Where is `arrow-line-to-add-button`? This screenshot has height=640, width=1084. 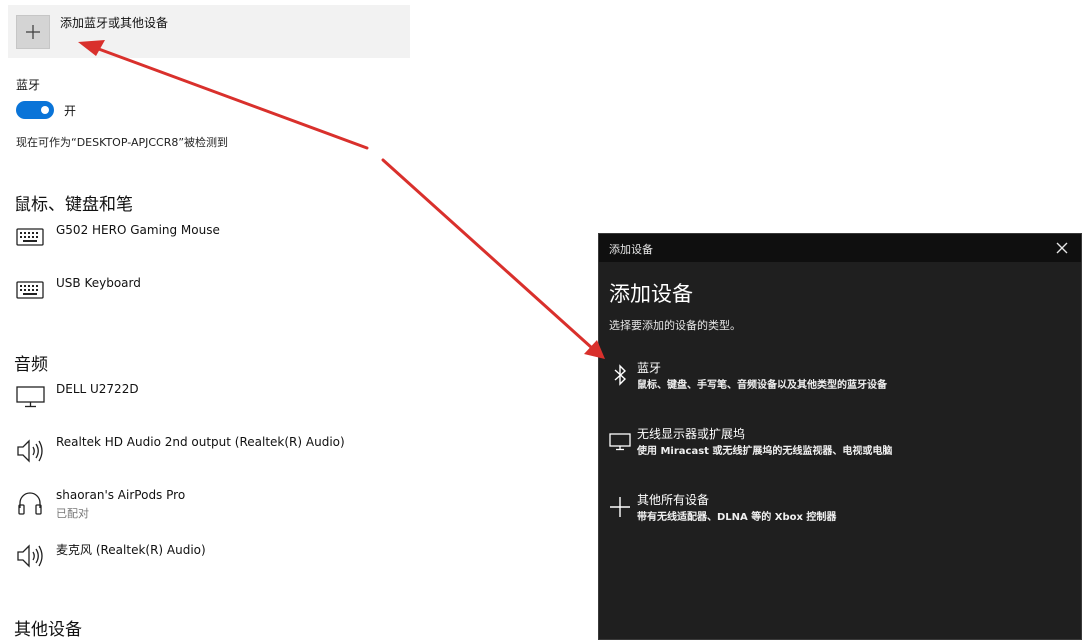 arrow-line-to-add-button is located at coordinates (231, 98).